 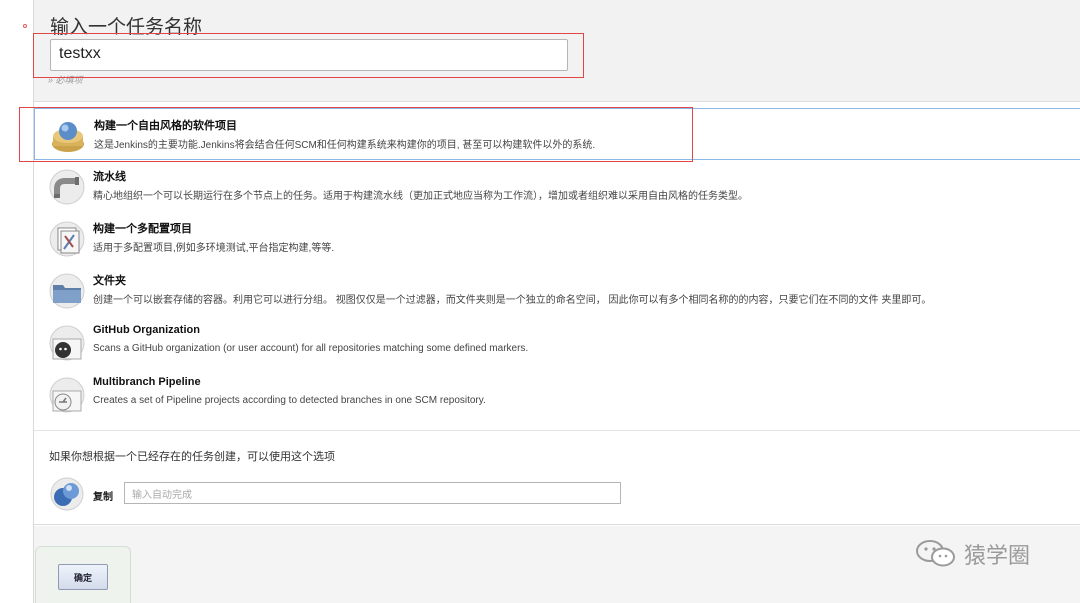 What do you see at coordinates (214, 248) in the screenshot?
I see `item-type-description: 适用于多配置项目,例如多环境测试,平台指定构建,等等.` at bounding box center [214, 248].